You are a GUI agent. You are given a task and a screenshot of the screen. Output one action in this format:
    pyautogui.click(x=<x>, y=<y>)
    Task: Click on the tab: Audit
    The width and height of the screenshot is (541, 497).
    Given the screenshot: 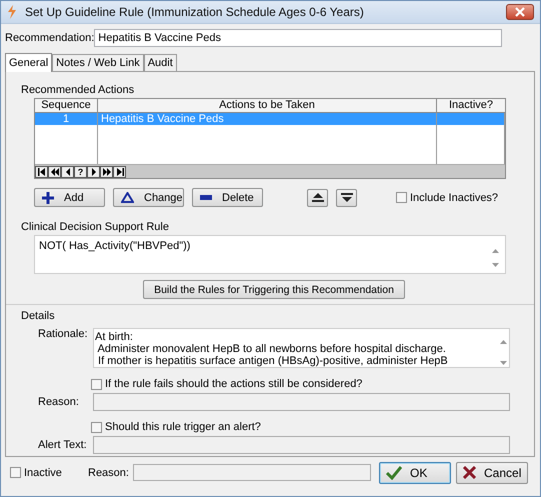 What is the action you would take?
    pyautogui.click(x=160, y=62)
    